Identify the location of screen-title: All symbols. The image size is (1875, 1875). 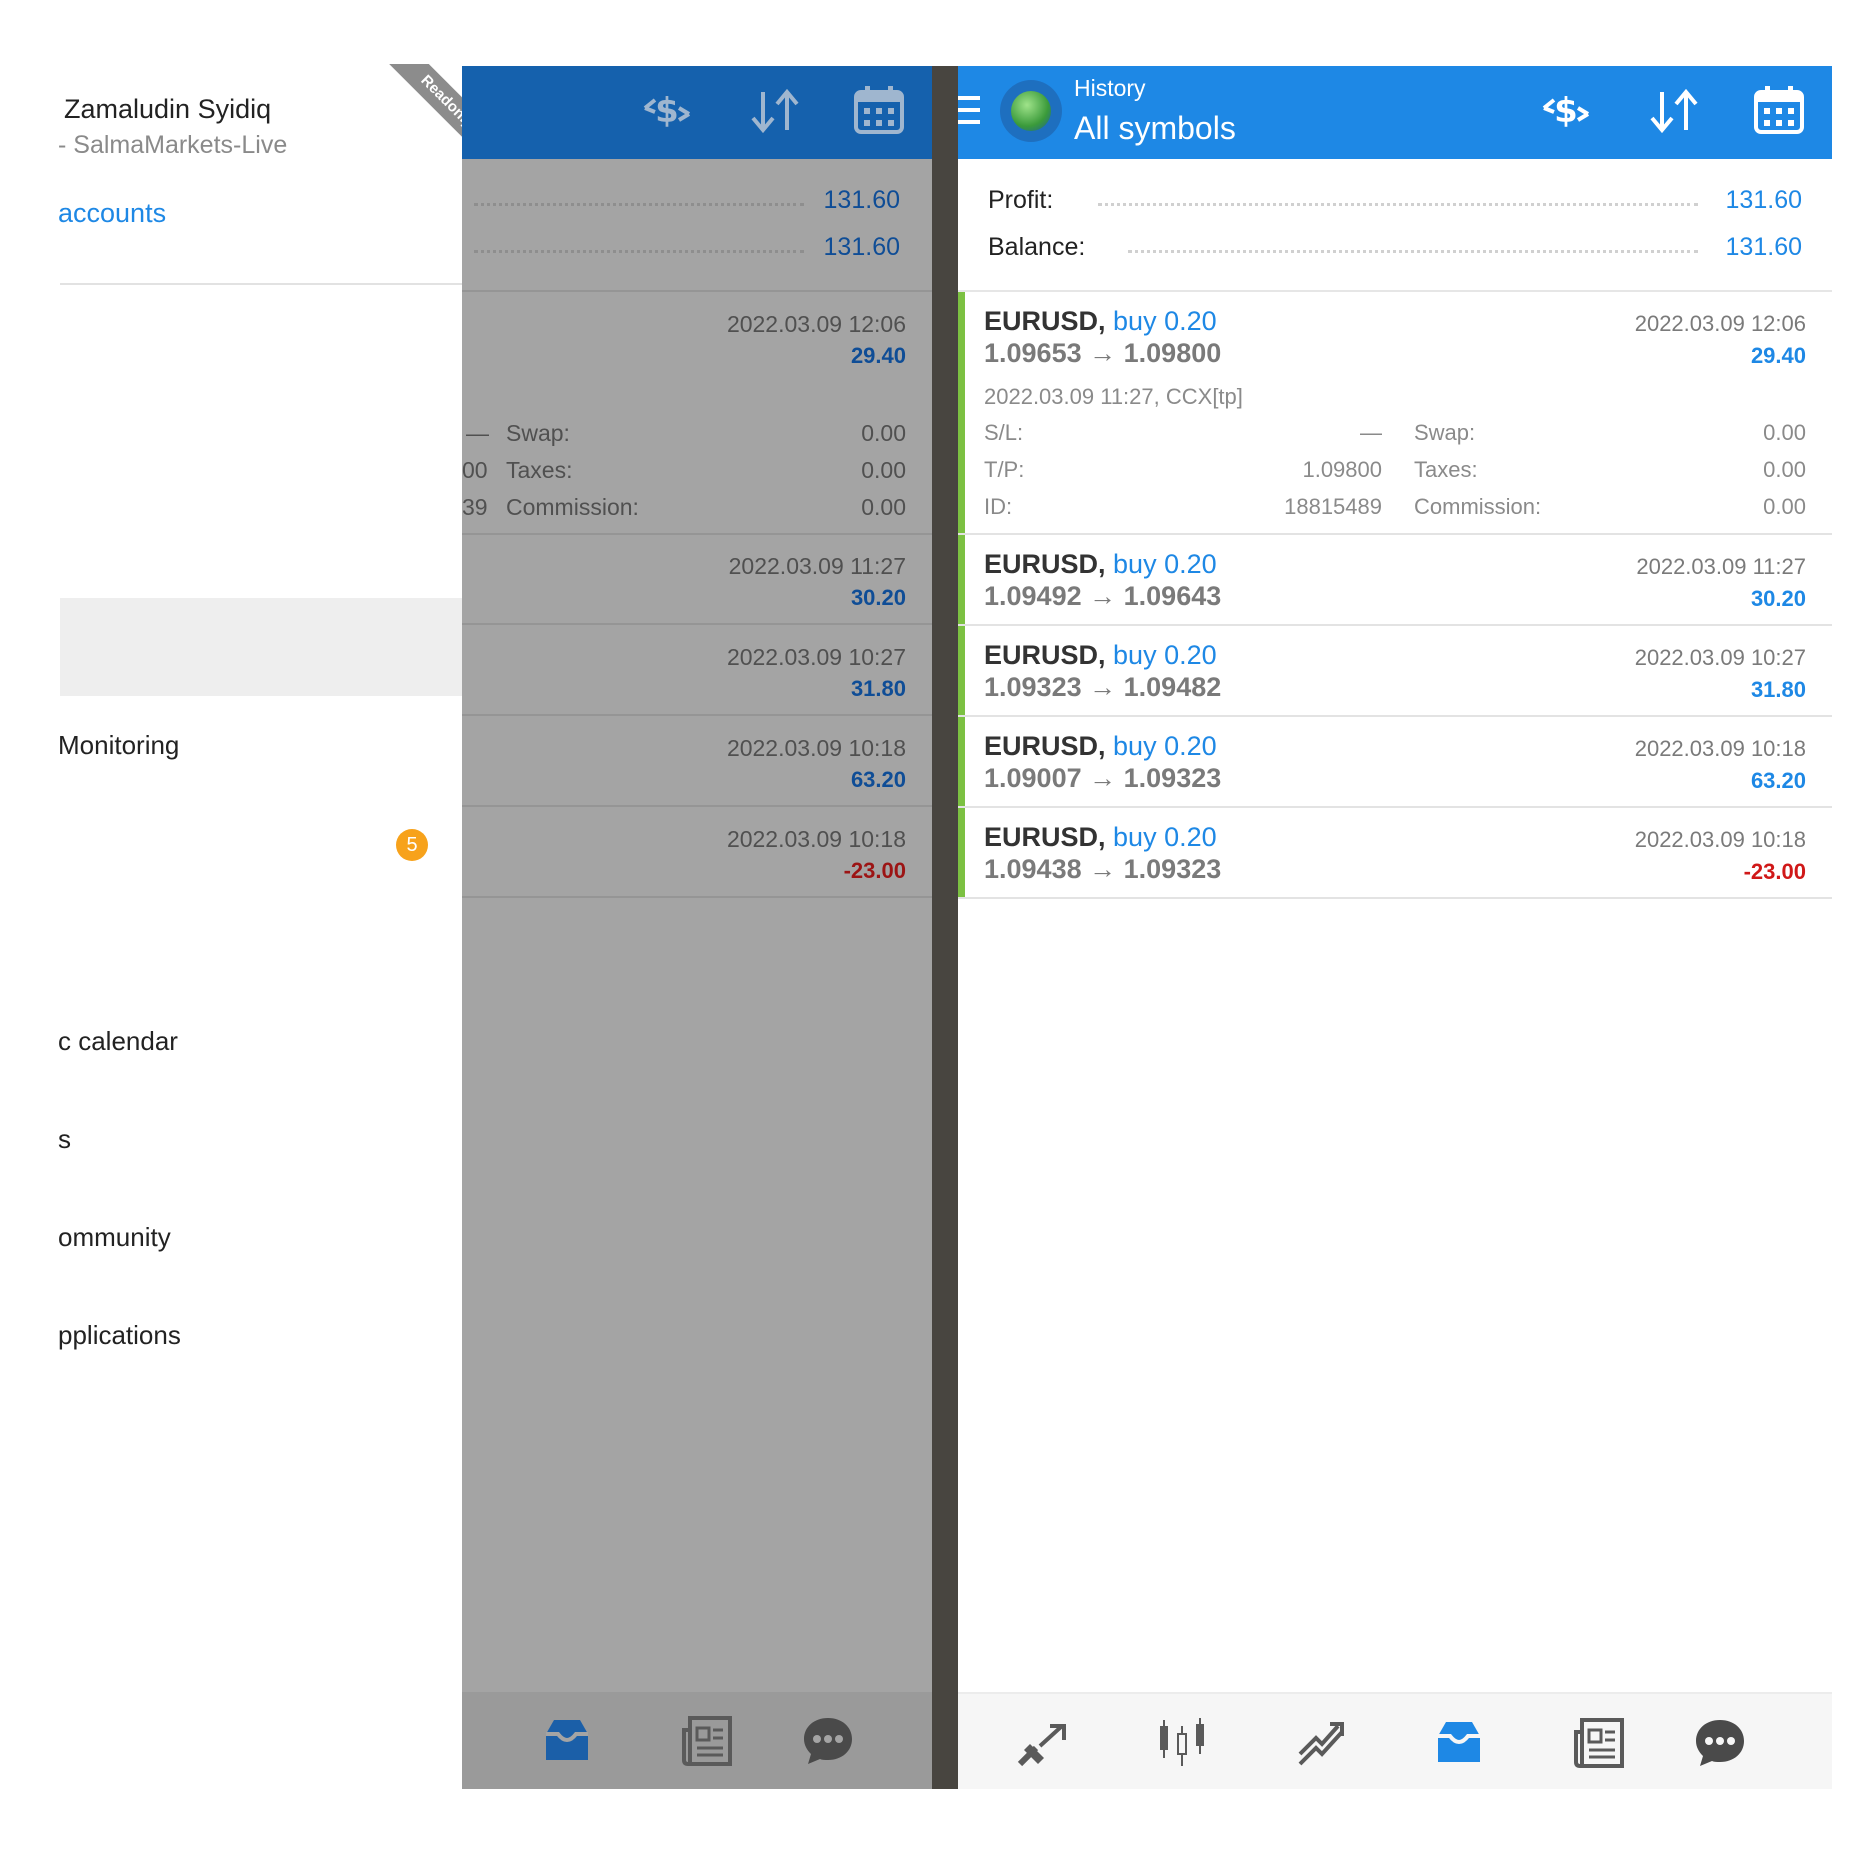
(1155, 128).